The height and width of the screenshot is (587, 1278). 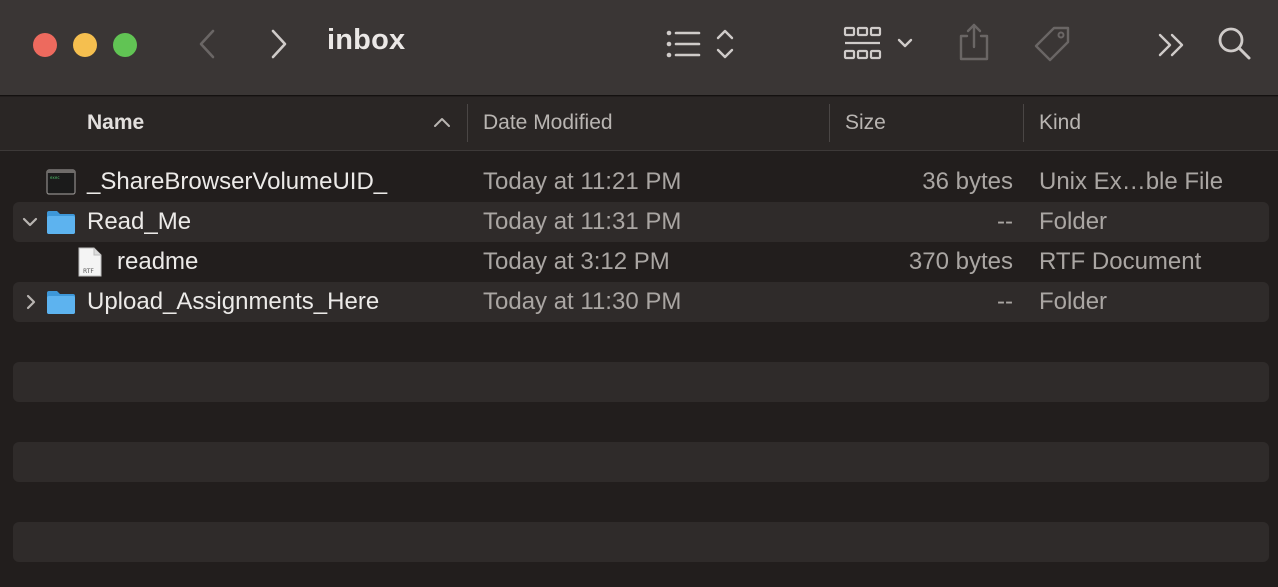 I want to click on file-kind: RTF Document, so click(x=1120, y=261).